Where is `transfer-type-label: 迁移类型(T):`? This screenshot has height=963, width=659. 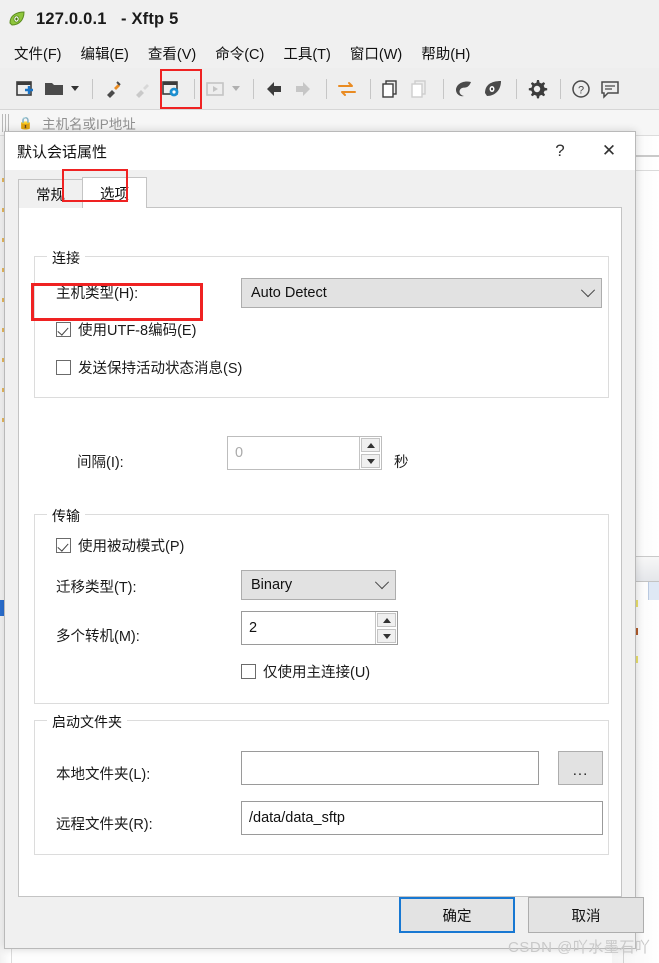 transfer-type-label: 迁移类型(T): is located at coordinates (96, 588).